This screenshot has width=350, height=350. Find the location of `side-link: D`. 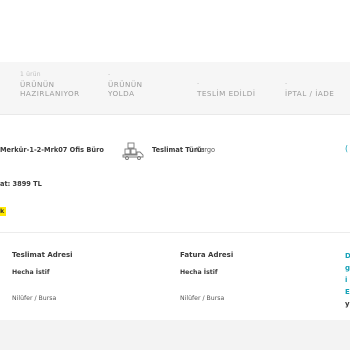

side-link: D is located at coordinates (347, 256).